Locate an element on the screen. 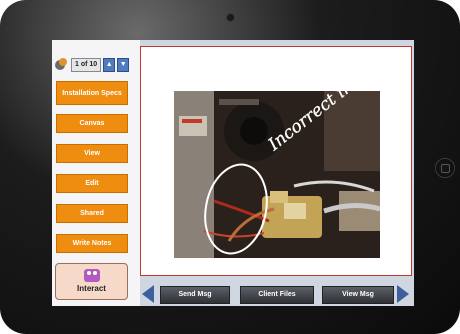  view-msg-button: View Msg is located at coordinates (358, 295).